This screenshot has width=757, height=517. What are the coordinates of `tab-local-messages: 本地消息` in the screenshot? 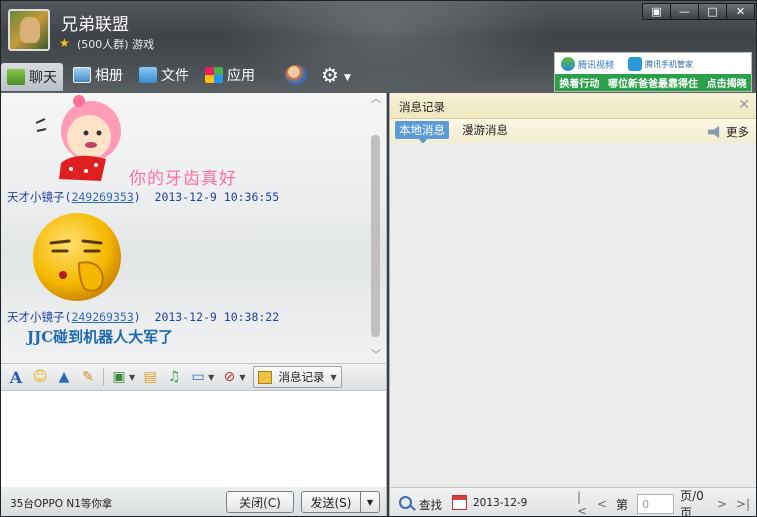 It's located at (422, 132).